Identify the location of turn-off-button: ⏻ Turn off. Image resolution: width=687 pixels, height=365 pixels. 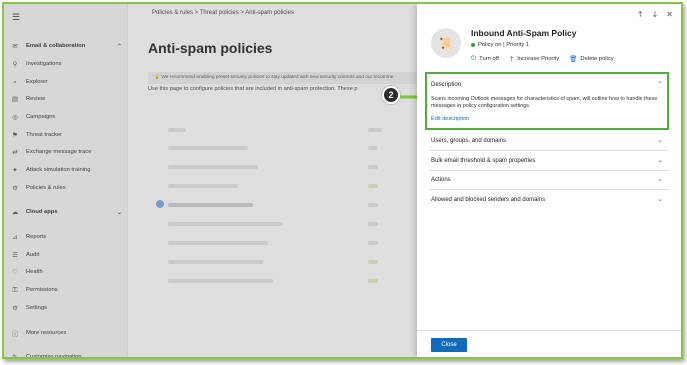
(485, 58).